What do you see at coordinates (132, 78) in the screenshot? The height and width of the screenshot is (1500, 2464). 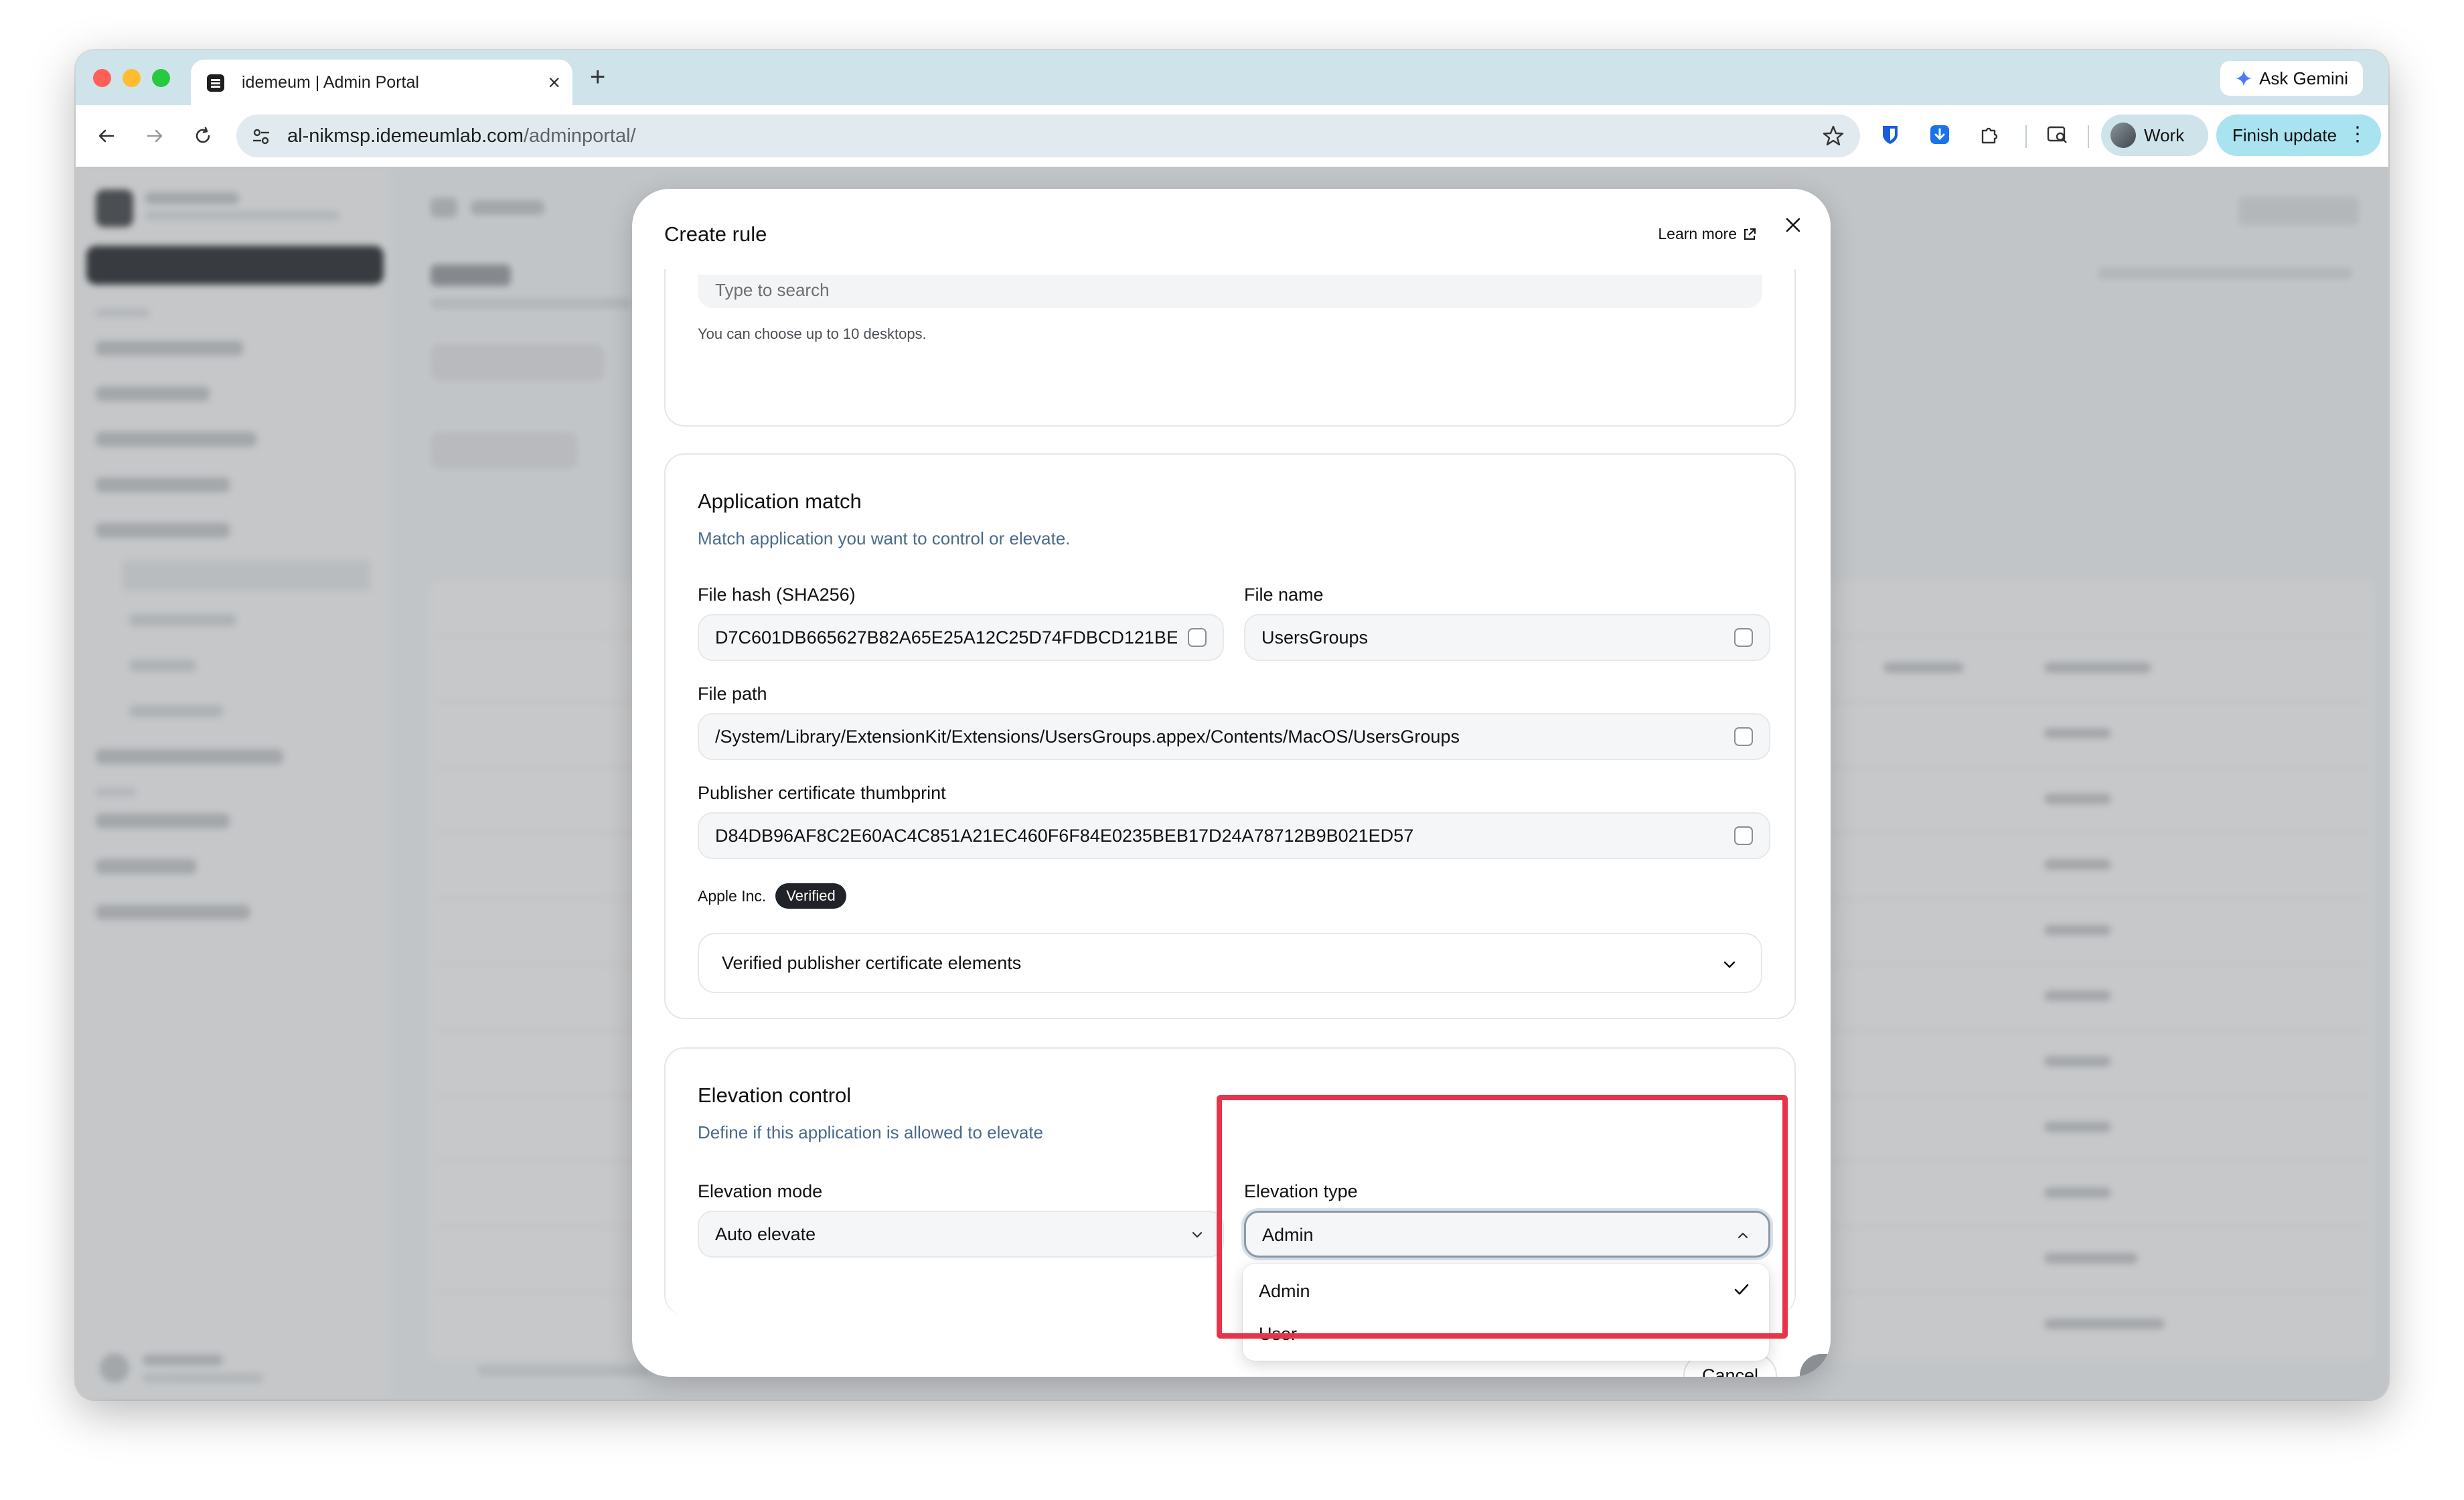 I see `minimize-window-button` at bounding box center [132, 78].